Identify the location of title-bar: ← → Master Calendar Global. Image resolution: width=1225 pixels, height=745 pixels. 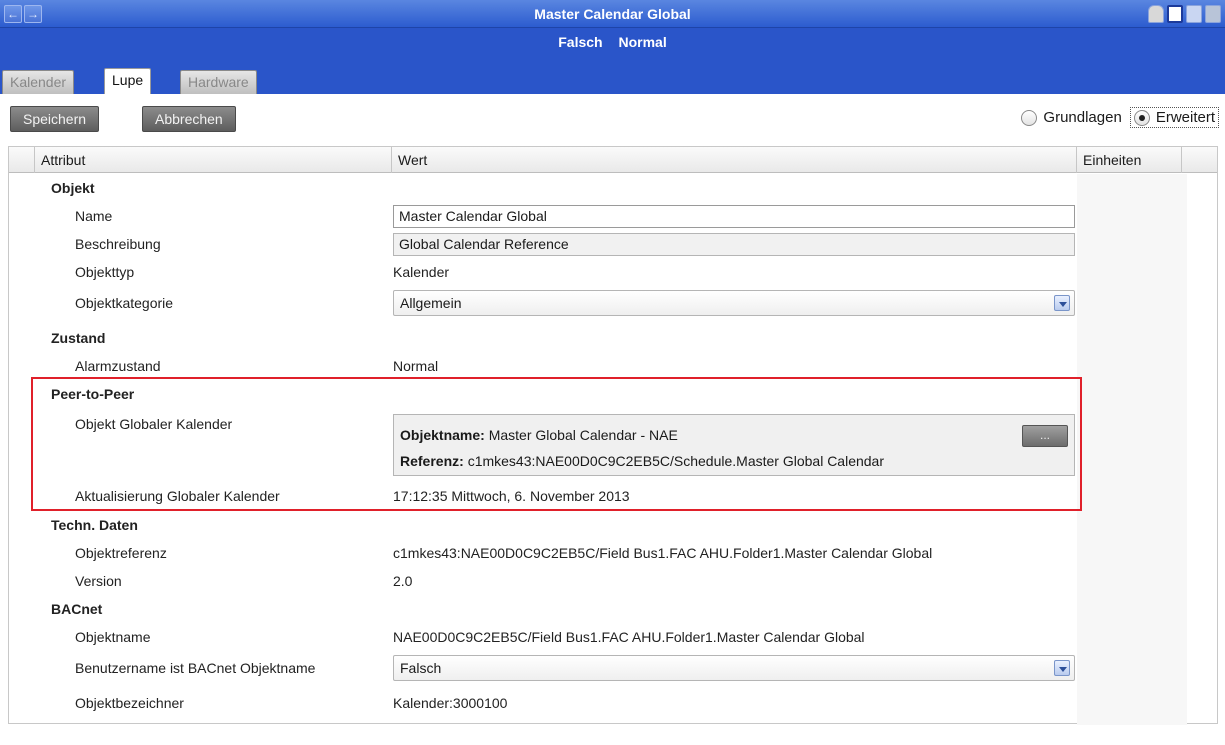
(612, 14).